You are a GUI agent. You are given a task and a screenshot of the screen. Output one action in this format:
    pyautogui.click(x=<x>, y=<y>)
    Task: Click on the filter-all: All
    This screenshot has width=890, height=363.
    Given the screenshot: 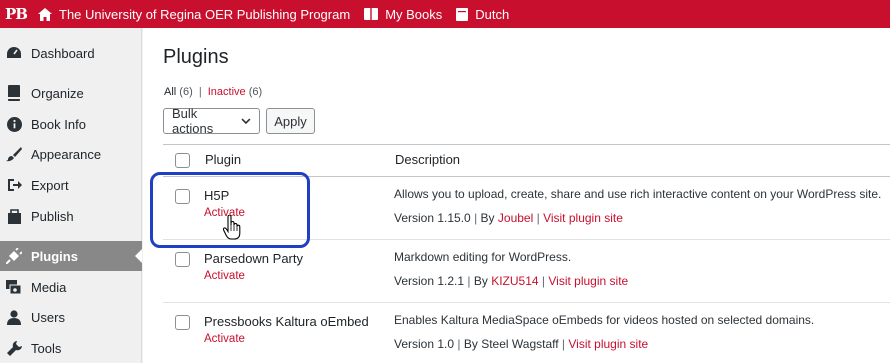 What is the action you would take?
    pyautogui.click(x=170, y=92)
    